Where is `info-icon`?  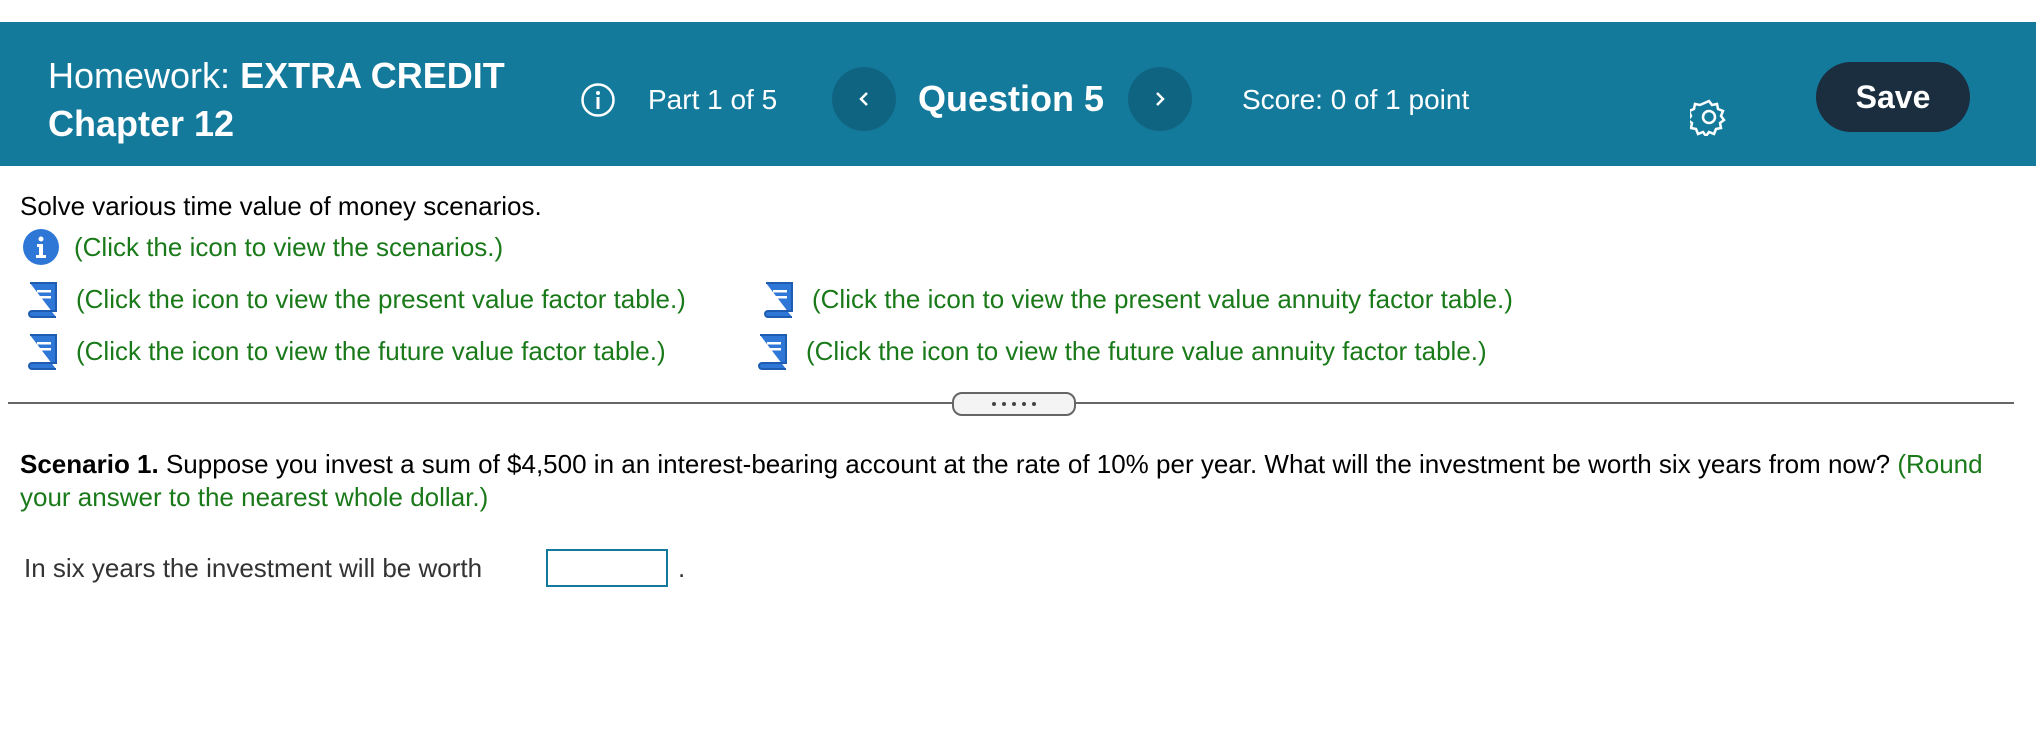 info-icon is located at coordinates (41, 247).